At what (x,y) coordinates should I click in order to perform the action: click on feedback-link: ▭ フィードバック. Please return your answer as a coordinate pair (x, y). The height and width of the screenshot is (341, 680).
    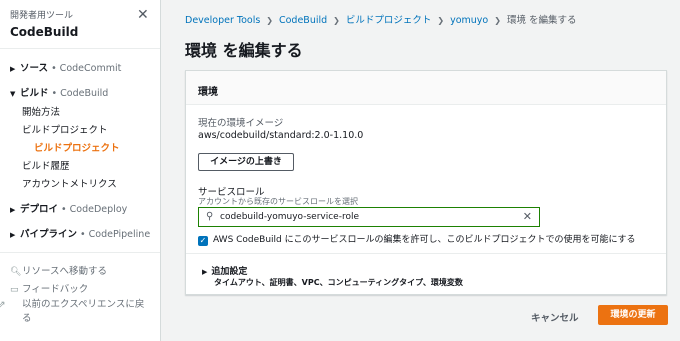
    Looking at the image, I should click on (49, 288).